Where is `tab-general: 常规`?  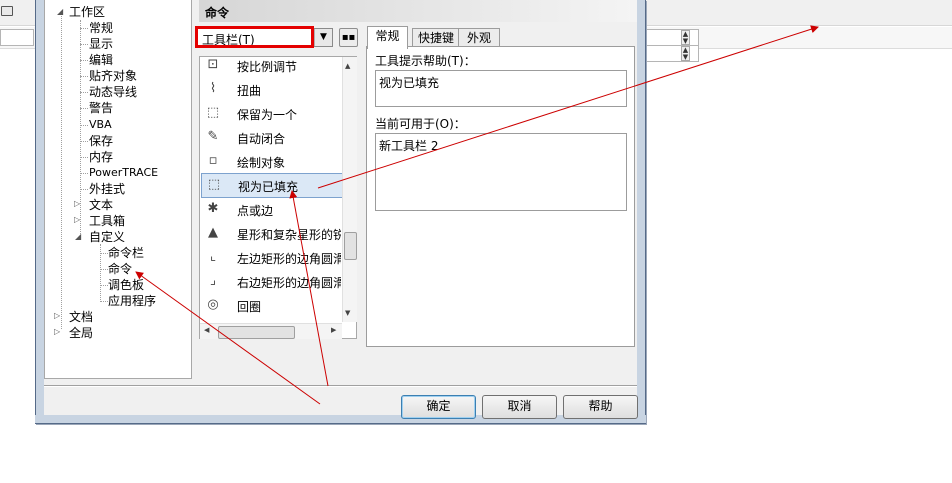 tab-general: 常规 is located at coordinates (387, 37).